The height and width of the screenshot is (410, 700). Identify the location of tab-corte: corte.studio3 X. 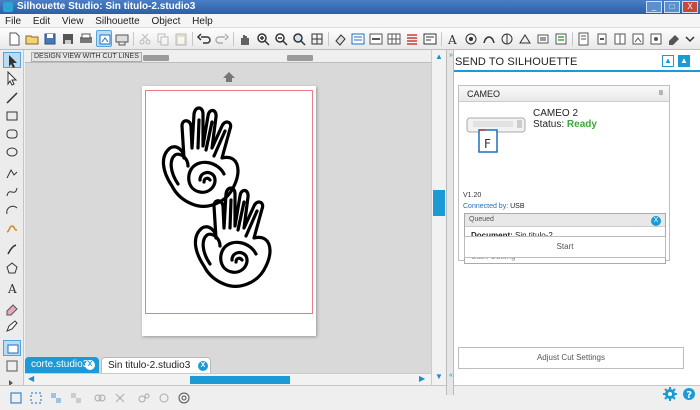
(62, 365).